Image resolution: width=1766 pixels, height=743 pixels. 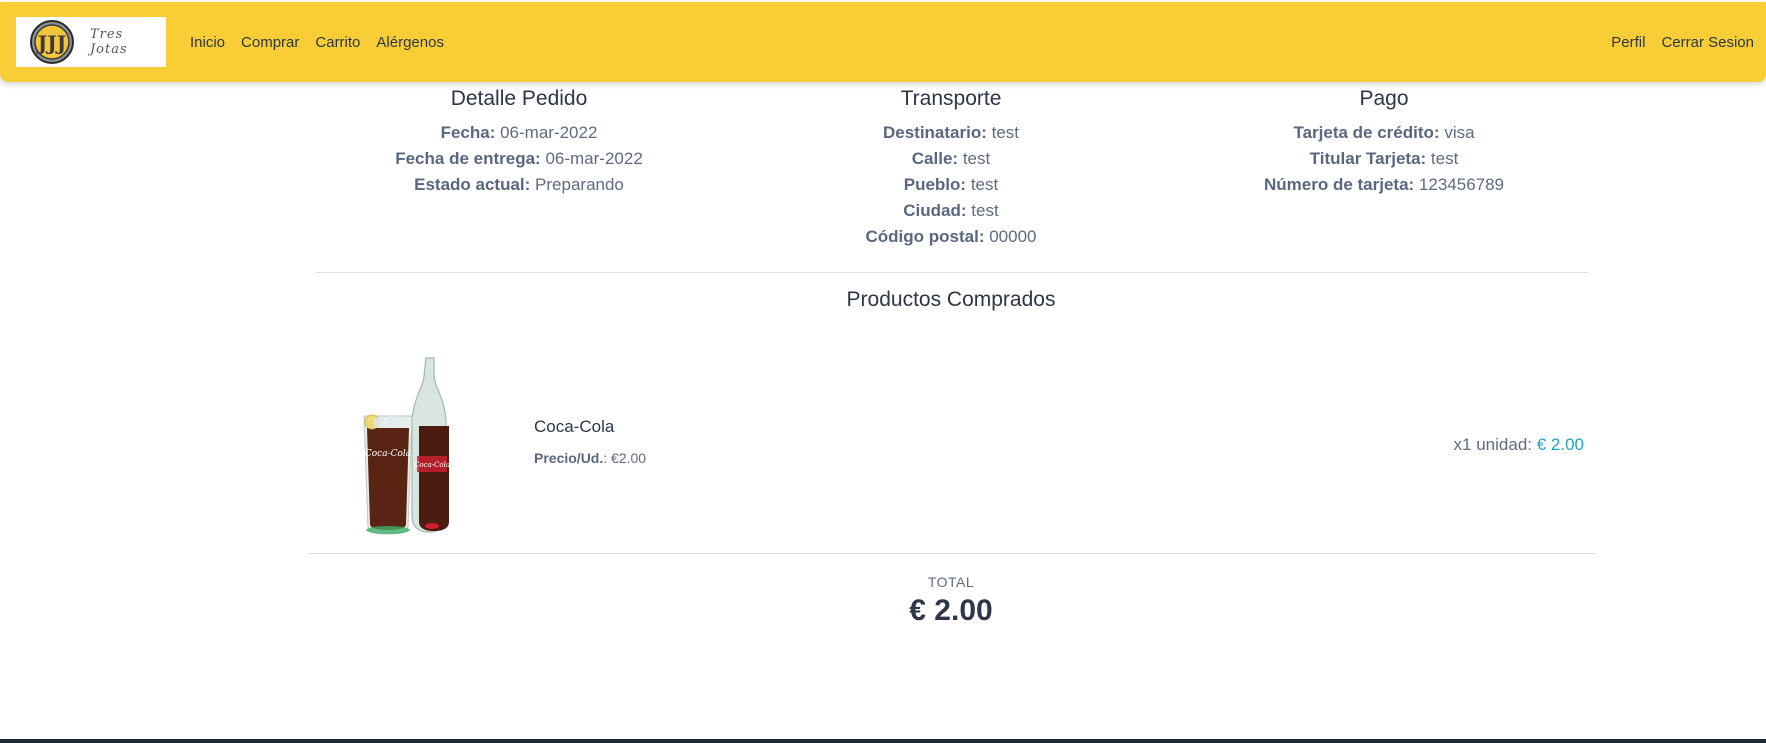 I want to click on detalle-pedido-title: Detalle Pedido, so click(x=519, y=98).